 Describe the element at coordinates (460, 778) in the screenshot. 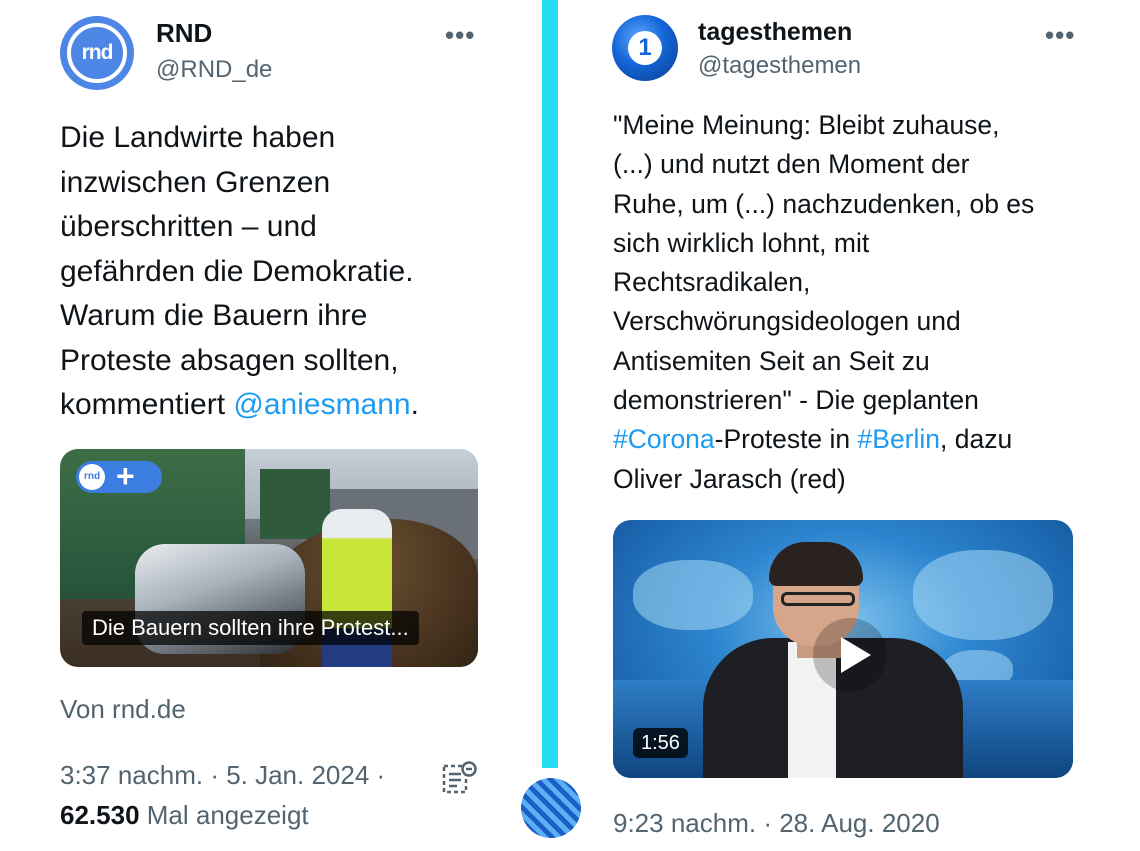

I see `analytics-icon` at that location.